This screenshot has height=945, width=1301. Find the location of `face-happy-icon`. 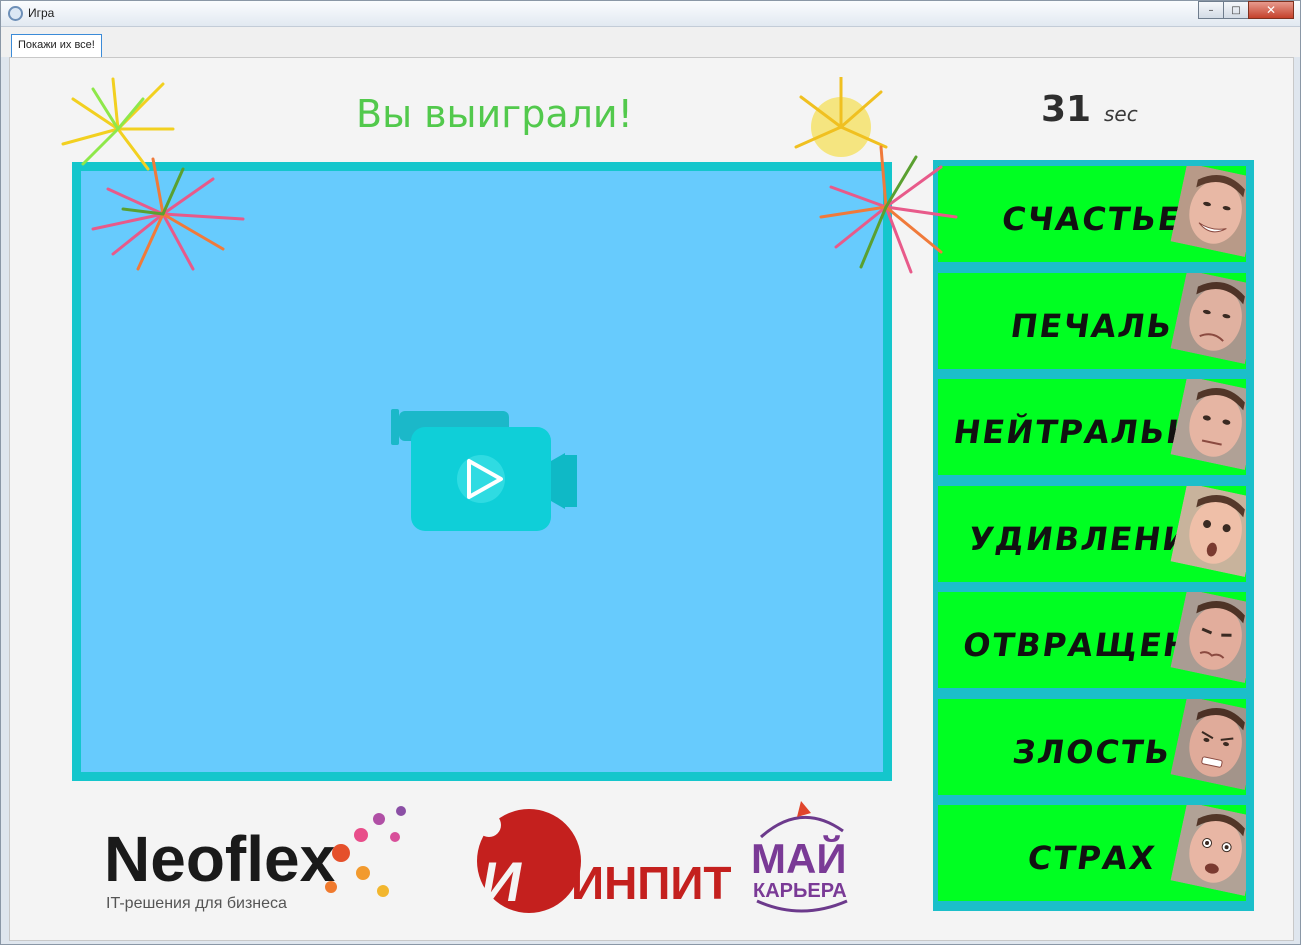

face-happy-icon is located at coordinates (1208, 212).